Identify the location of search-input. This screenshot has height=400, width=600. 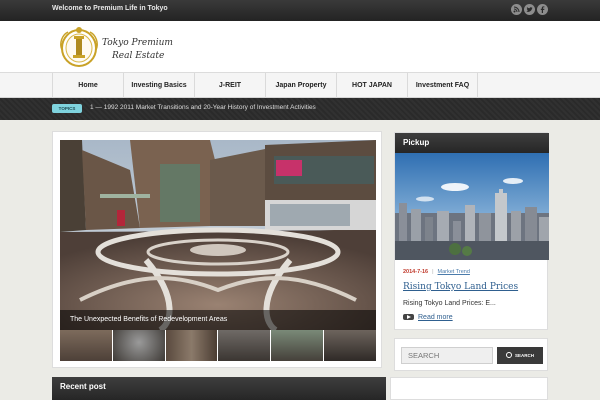
(447, 355).